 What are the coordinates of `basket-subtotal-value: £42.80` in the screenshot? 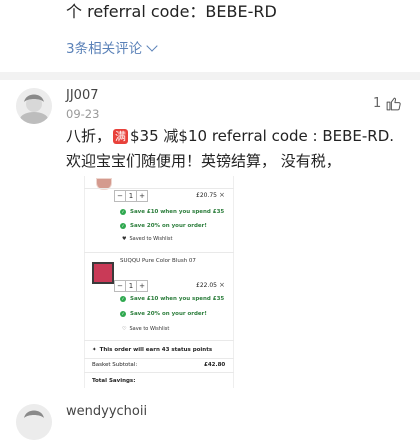 It's located at (215, 365).